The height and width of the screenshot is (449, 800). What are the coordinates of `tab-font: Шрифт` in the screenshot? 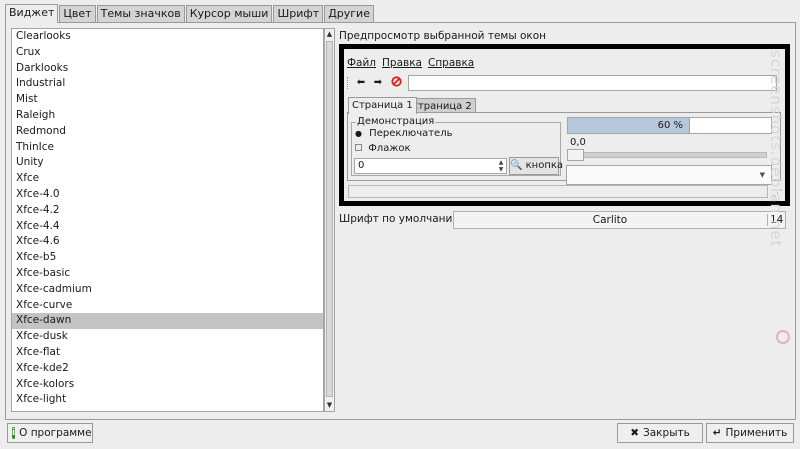 It's located at (298, 13).